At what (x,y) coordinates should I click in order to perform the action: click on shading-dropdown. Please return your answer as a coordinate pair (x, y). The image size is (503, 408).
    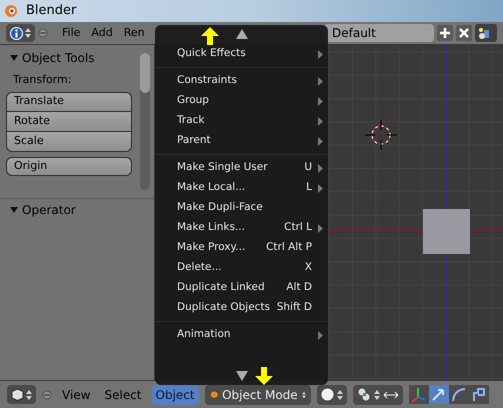
    Looking at the image, I should click on (331, 394).